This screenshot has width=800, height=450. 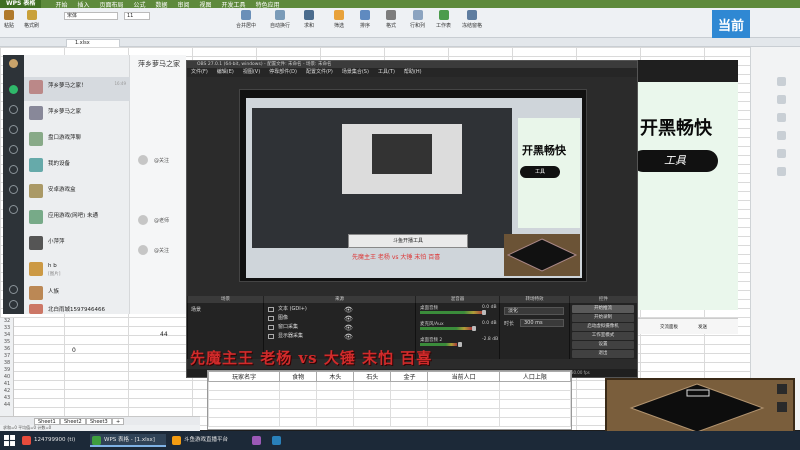 I want to click on list-item: h b [图片], so click(x=77, y=271).